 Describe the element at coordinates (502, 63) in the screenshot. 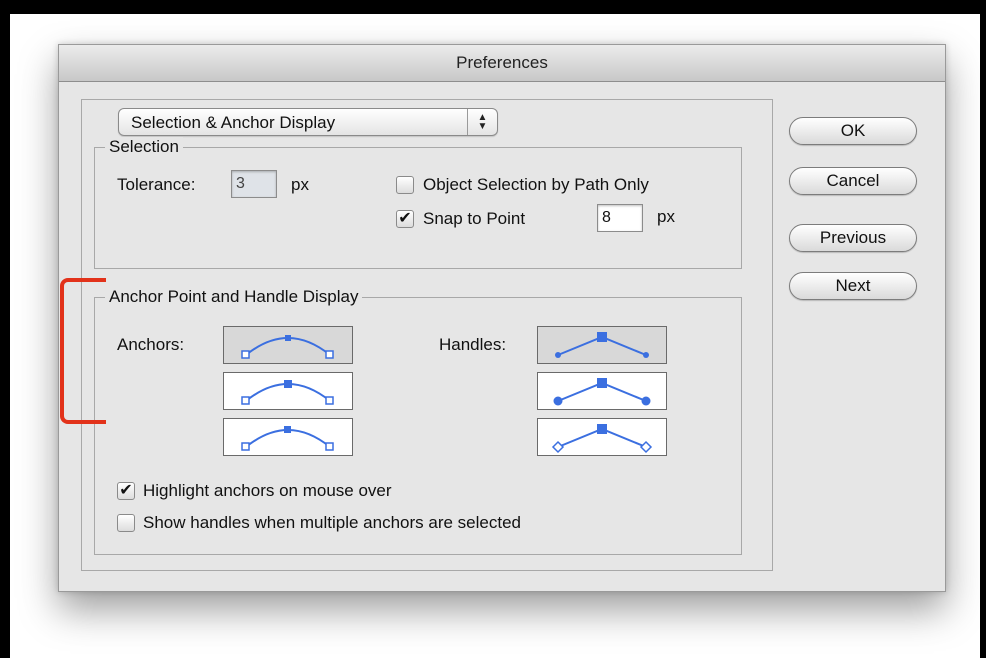

I see `dialog-title: Preferences` at that location.